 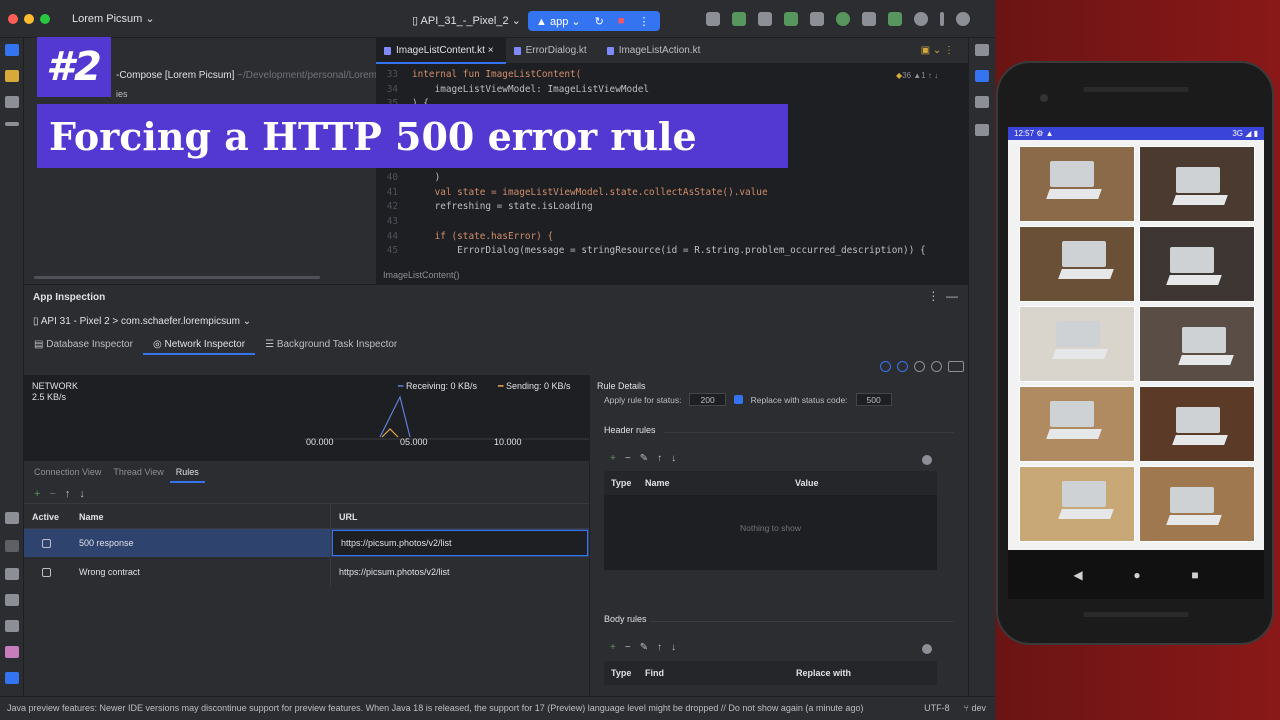 I want to click on tab-database-inspector: ▤ Database Inspector, so click(x=83, y=345).